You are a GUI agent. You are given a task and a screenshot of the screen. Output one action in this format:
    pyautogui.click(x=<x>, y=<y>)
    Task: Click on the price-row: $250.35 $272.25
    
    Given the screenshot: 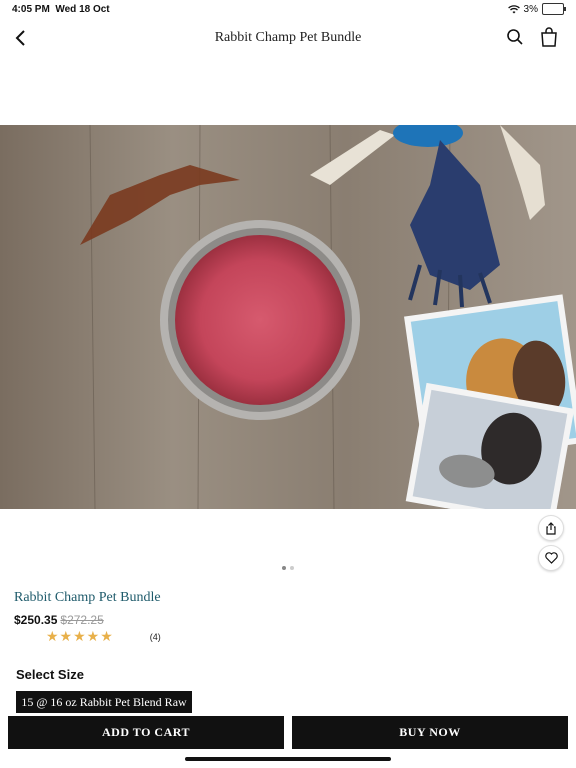 What is the action you would take?
    pyautogui.click(x=59, y=620)
    